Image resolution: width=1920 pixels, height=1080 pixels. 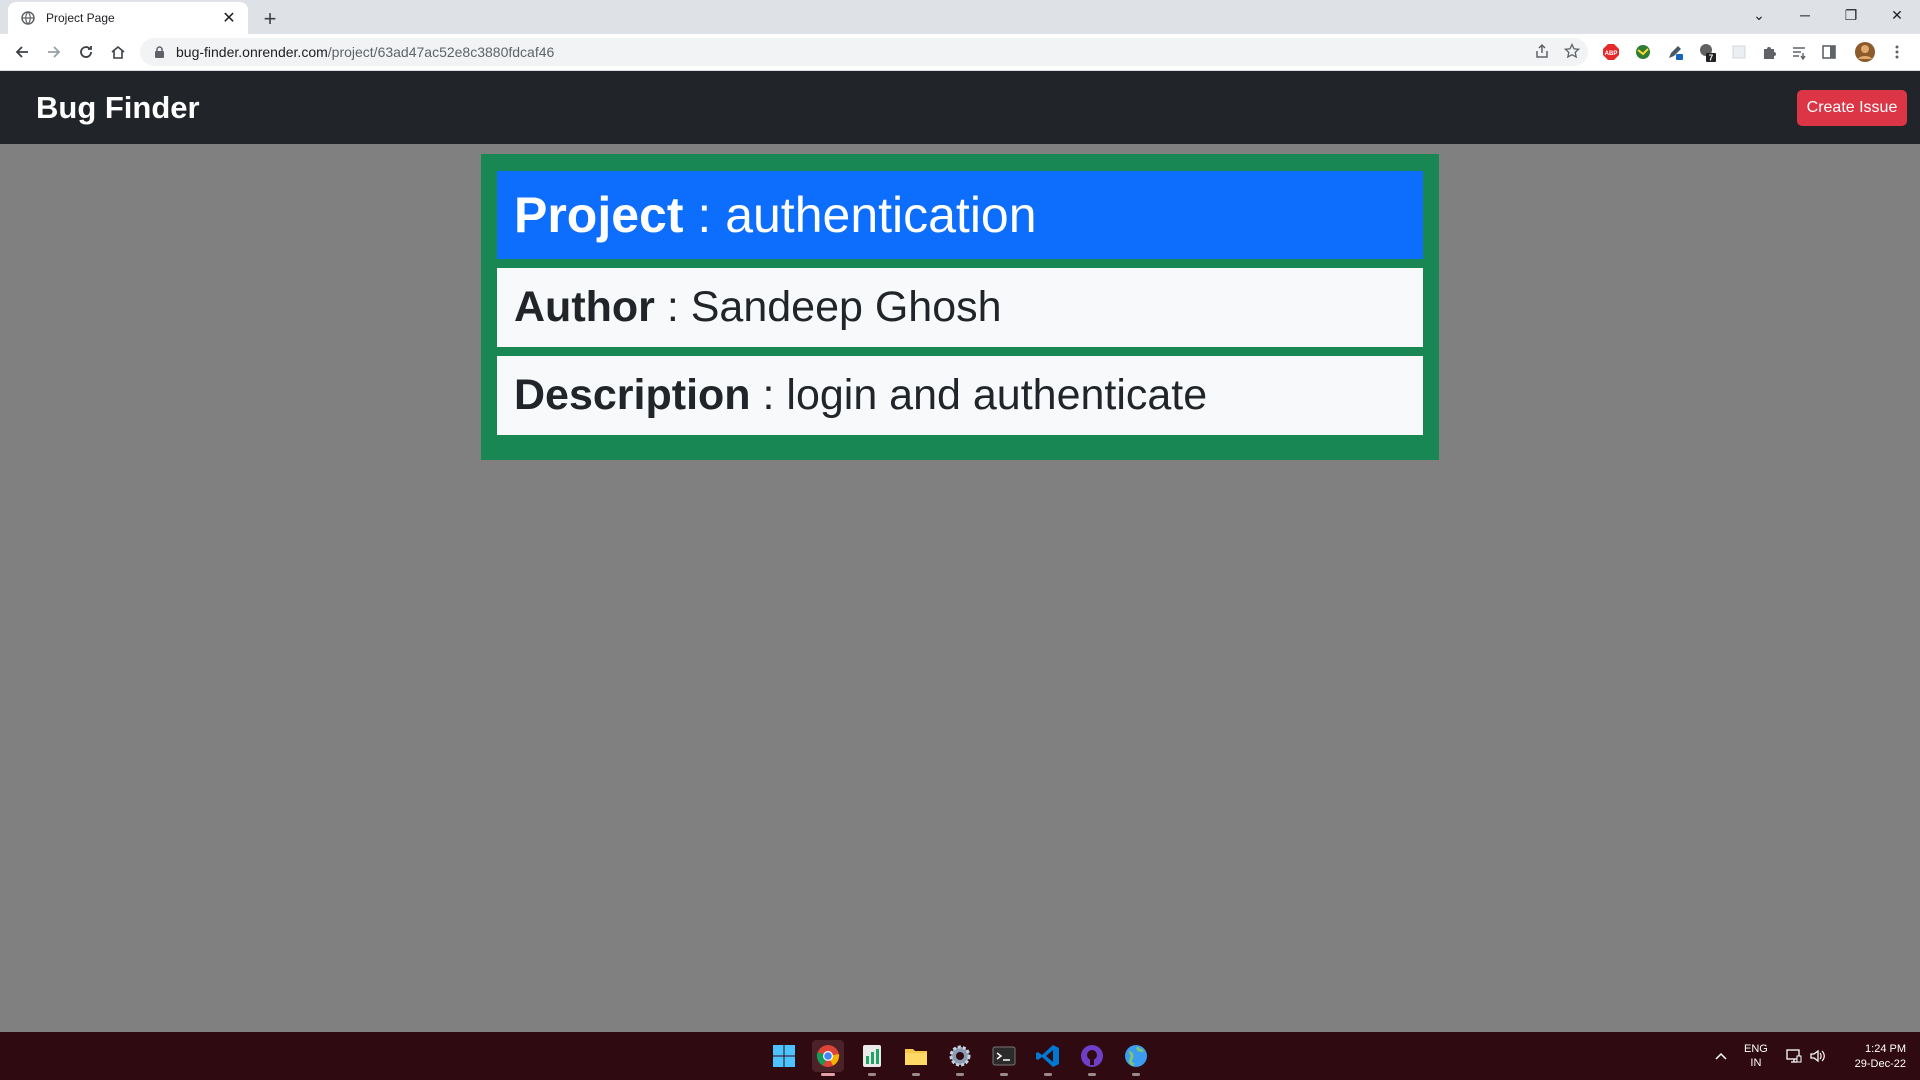 What do you see at coordinates (1818, 1056) in the screenshot?
I see `volume-icon` at bounding box center [1818, 1056].